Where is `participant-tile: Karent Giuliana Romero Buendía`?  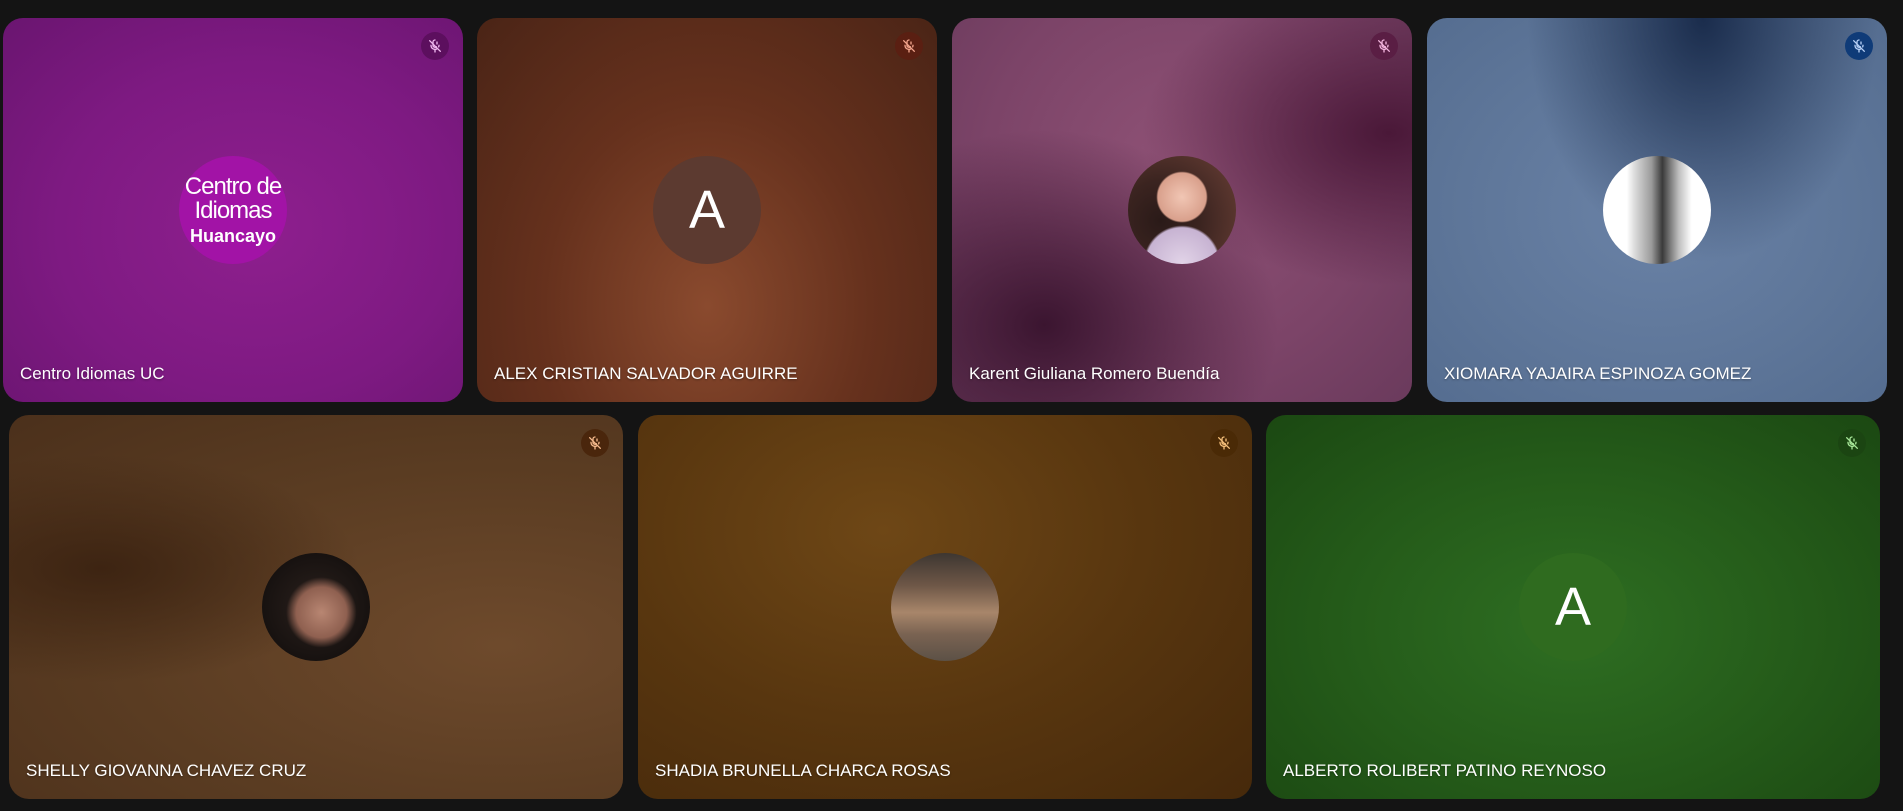
participant-tile: Karent Giuliana Romero Buendía is located at coordinates (1182, 210).